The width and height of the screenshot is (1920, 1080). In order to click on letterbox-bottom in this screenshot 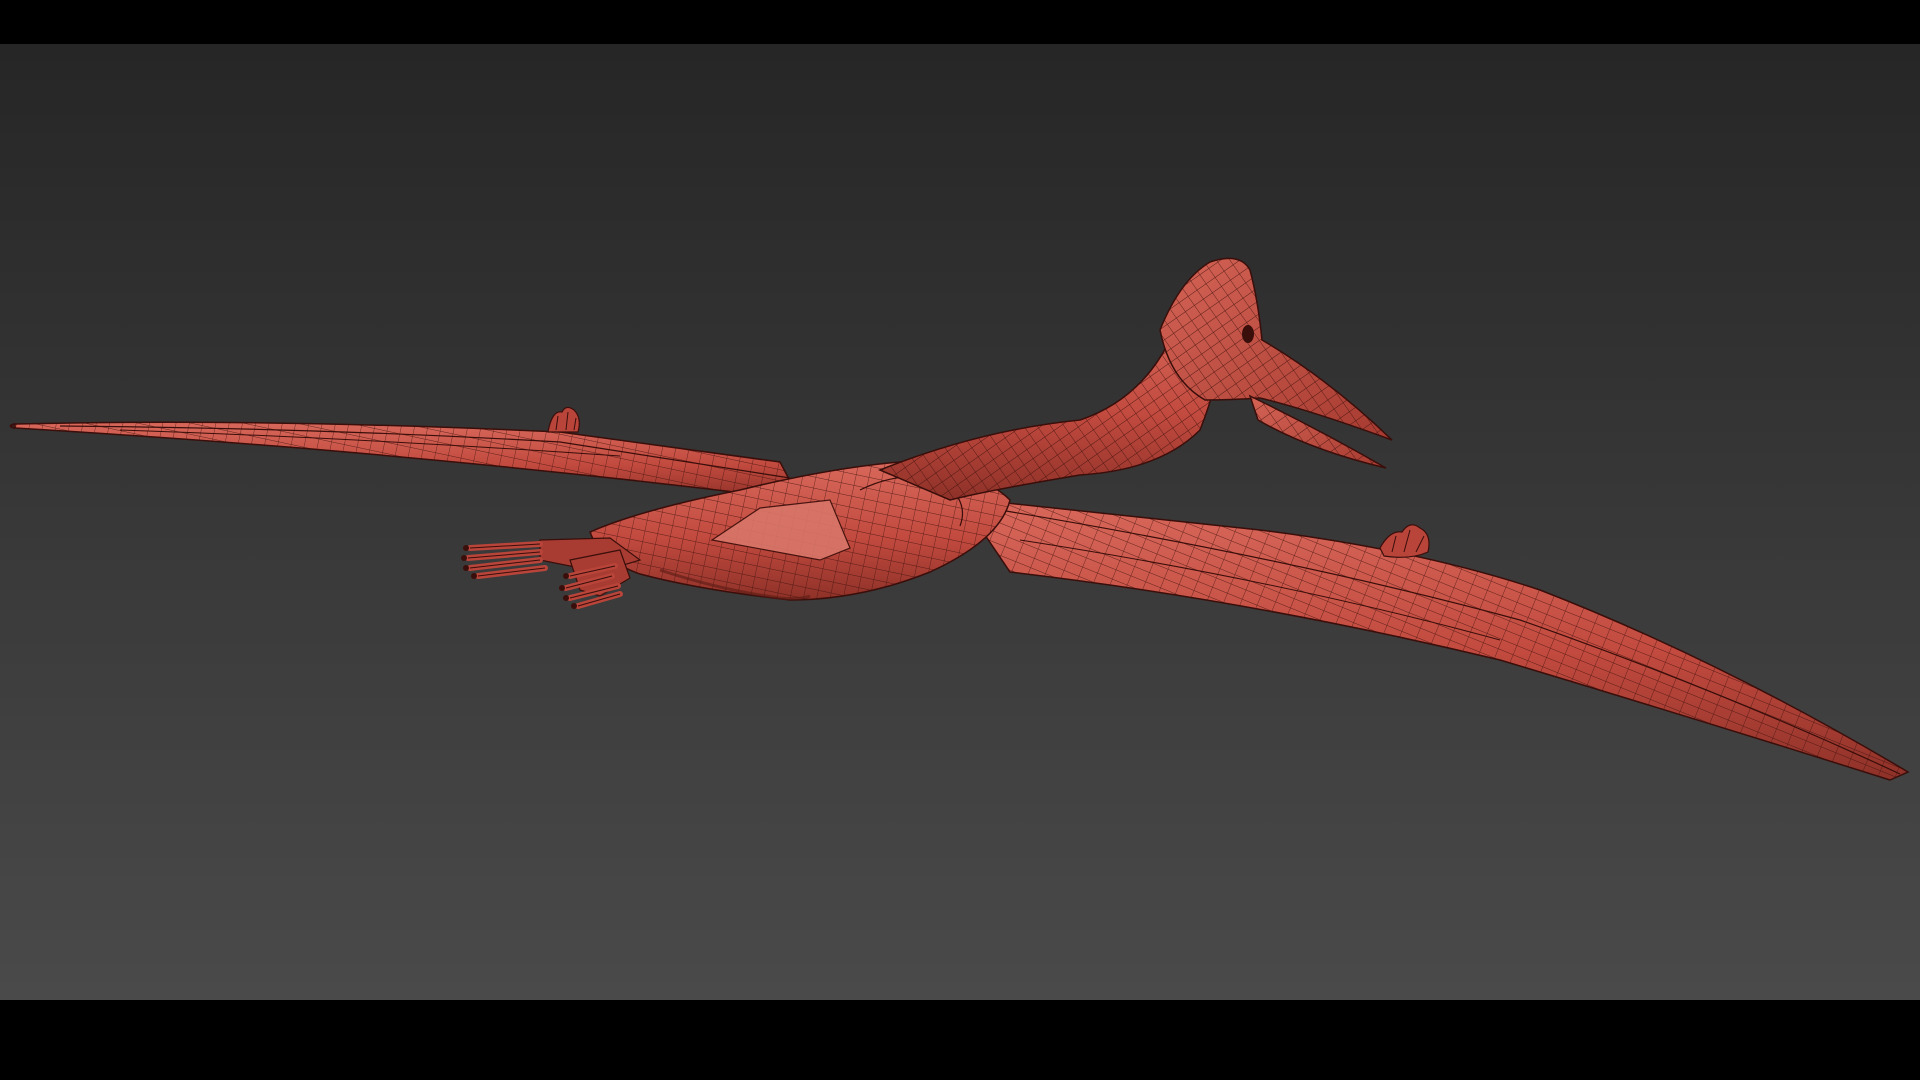, I will do `click(960, 1040)`.